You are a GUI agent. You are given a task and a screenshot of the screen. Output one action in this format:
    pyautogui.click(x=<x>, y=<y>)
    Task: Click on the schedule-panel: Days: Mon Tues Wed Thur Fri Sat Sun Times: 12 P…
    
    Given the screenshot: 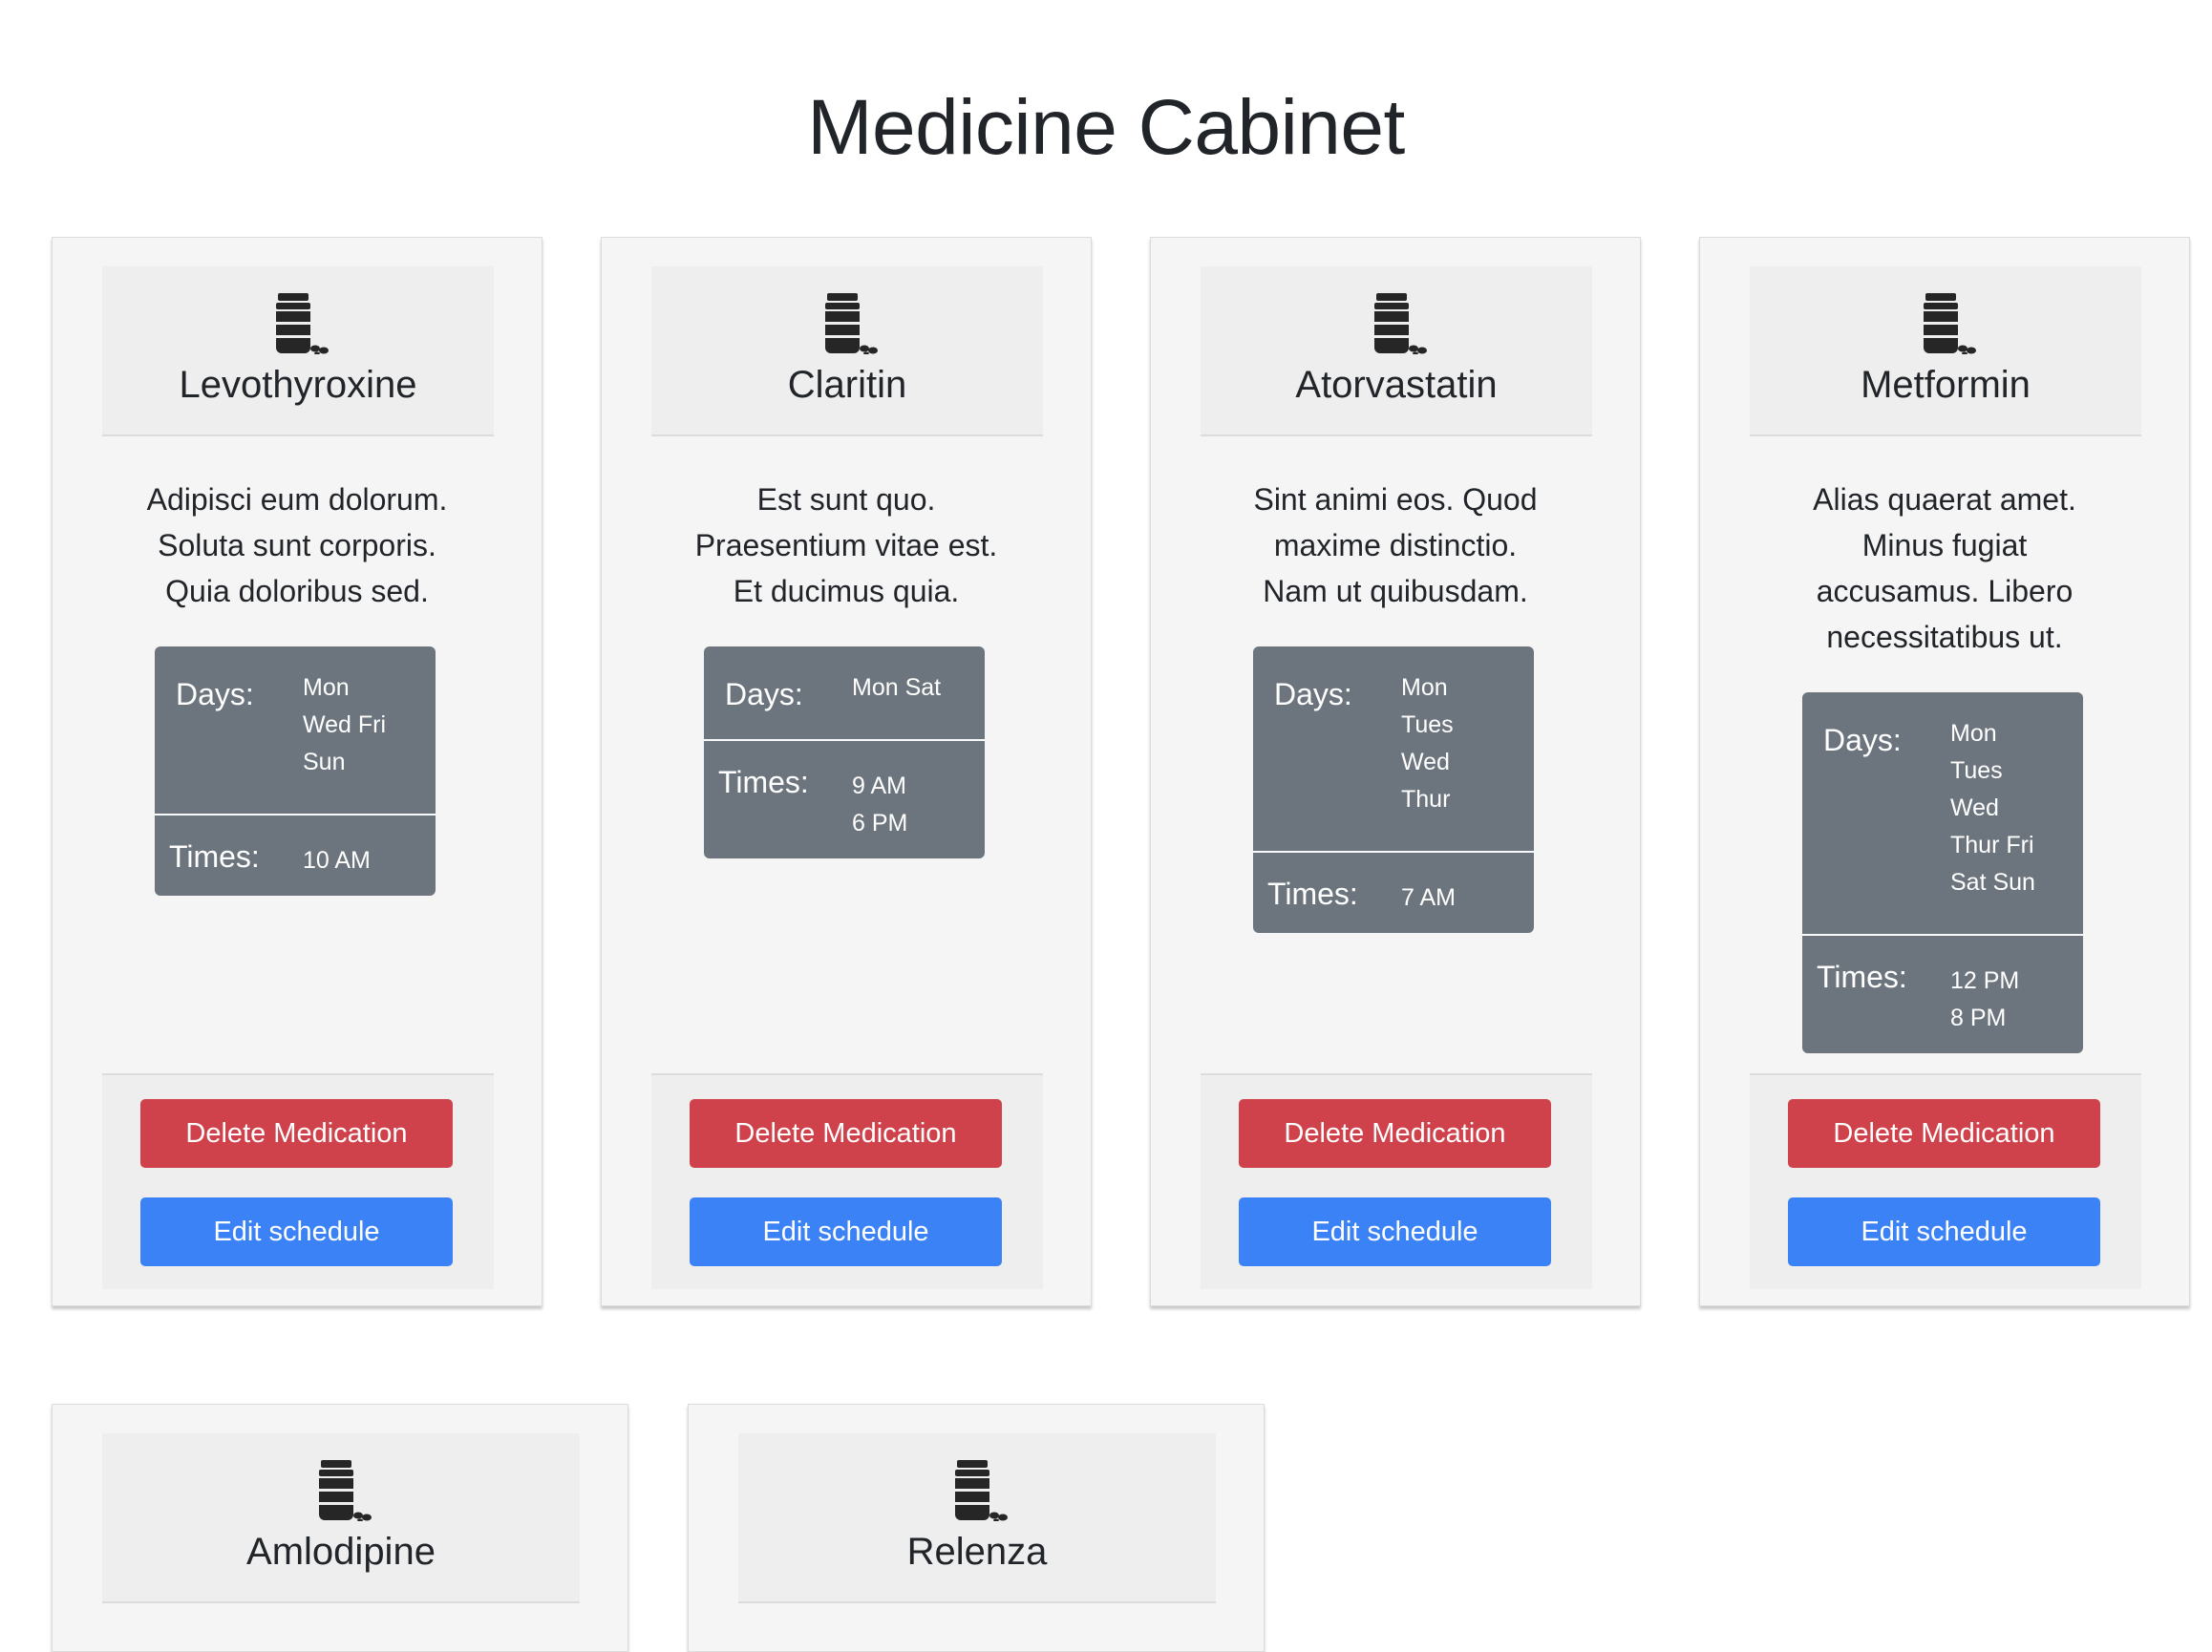 What is the action you would take?
    pyautogui.click(x=1942, y=872)
    